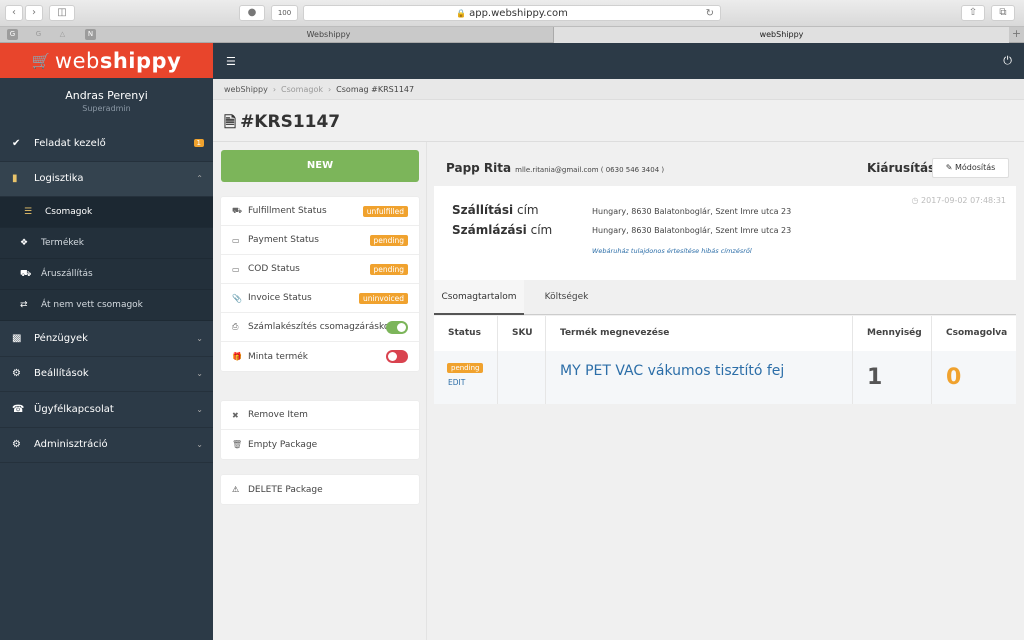 This screenshot has height=640, width=1024. What do you see at coordinates (970, 168) in the screenshot?
I see `edit-button: ✎ Módosítás` at bounding box center [970, 168].